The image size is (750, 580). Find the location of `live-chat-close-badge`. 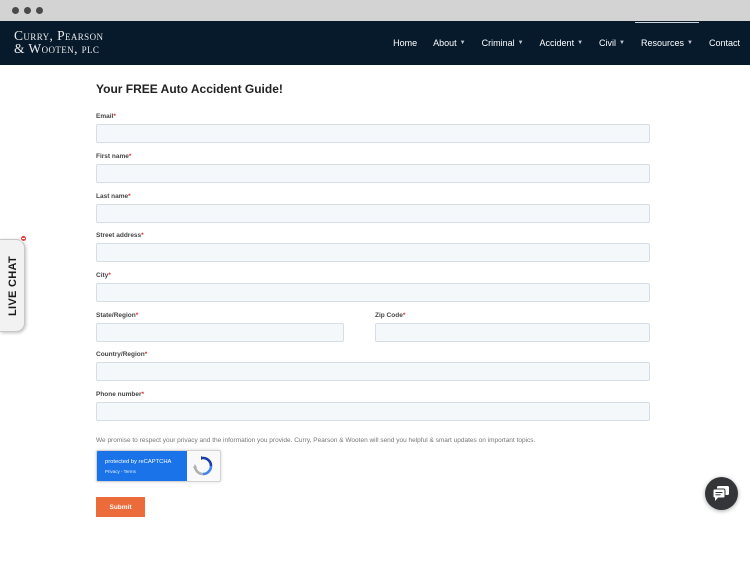

live-chat-close-badge is located at coordinates (23, 238).